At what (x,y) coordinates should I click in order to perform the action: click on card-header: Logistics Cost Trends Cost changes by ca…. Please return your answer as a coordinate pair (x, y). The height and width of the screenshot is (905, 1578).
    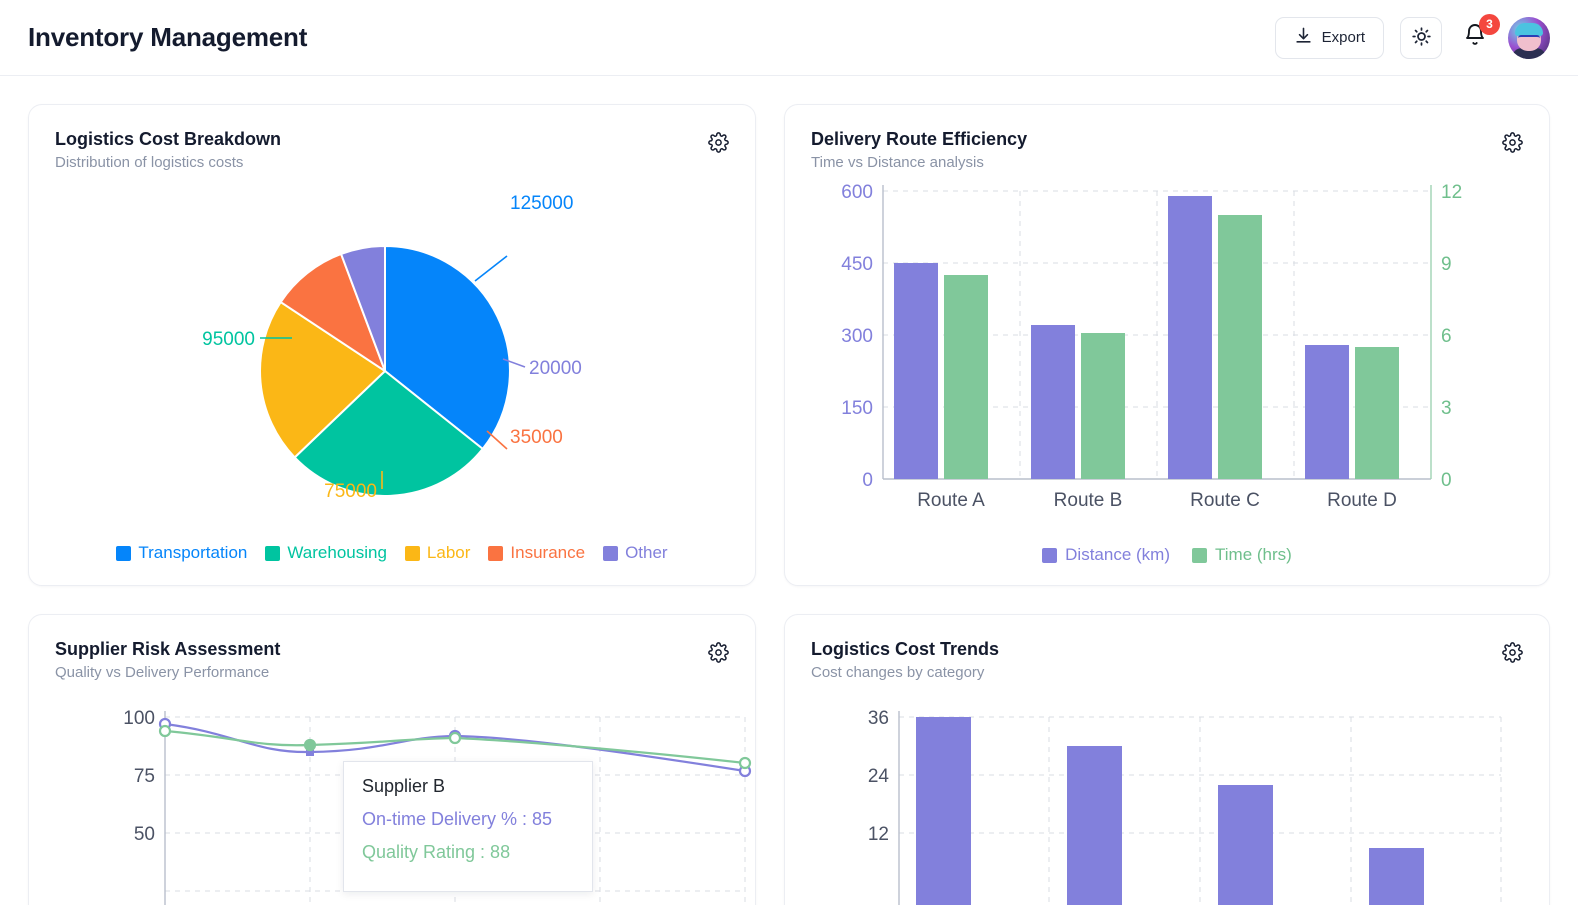
    Looking at the image, I should click on (1167, 660).